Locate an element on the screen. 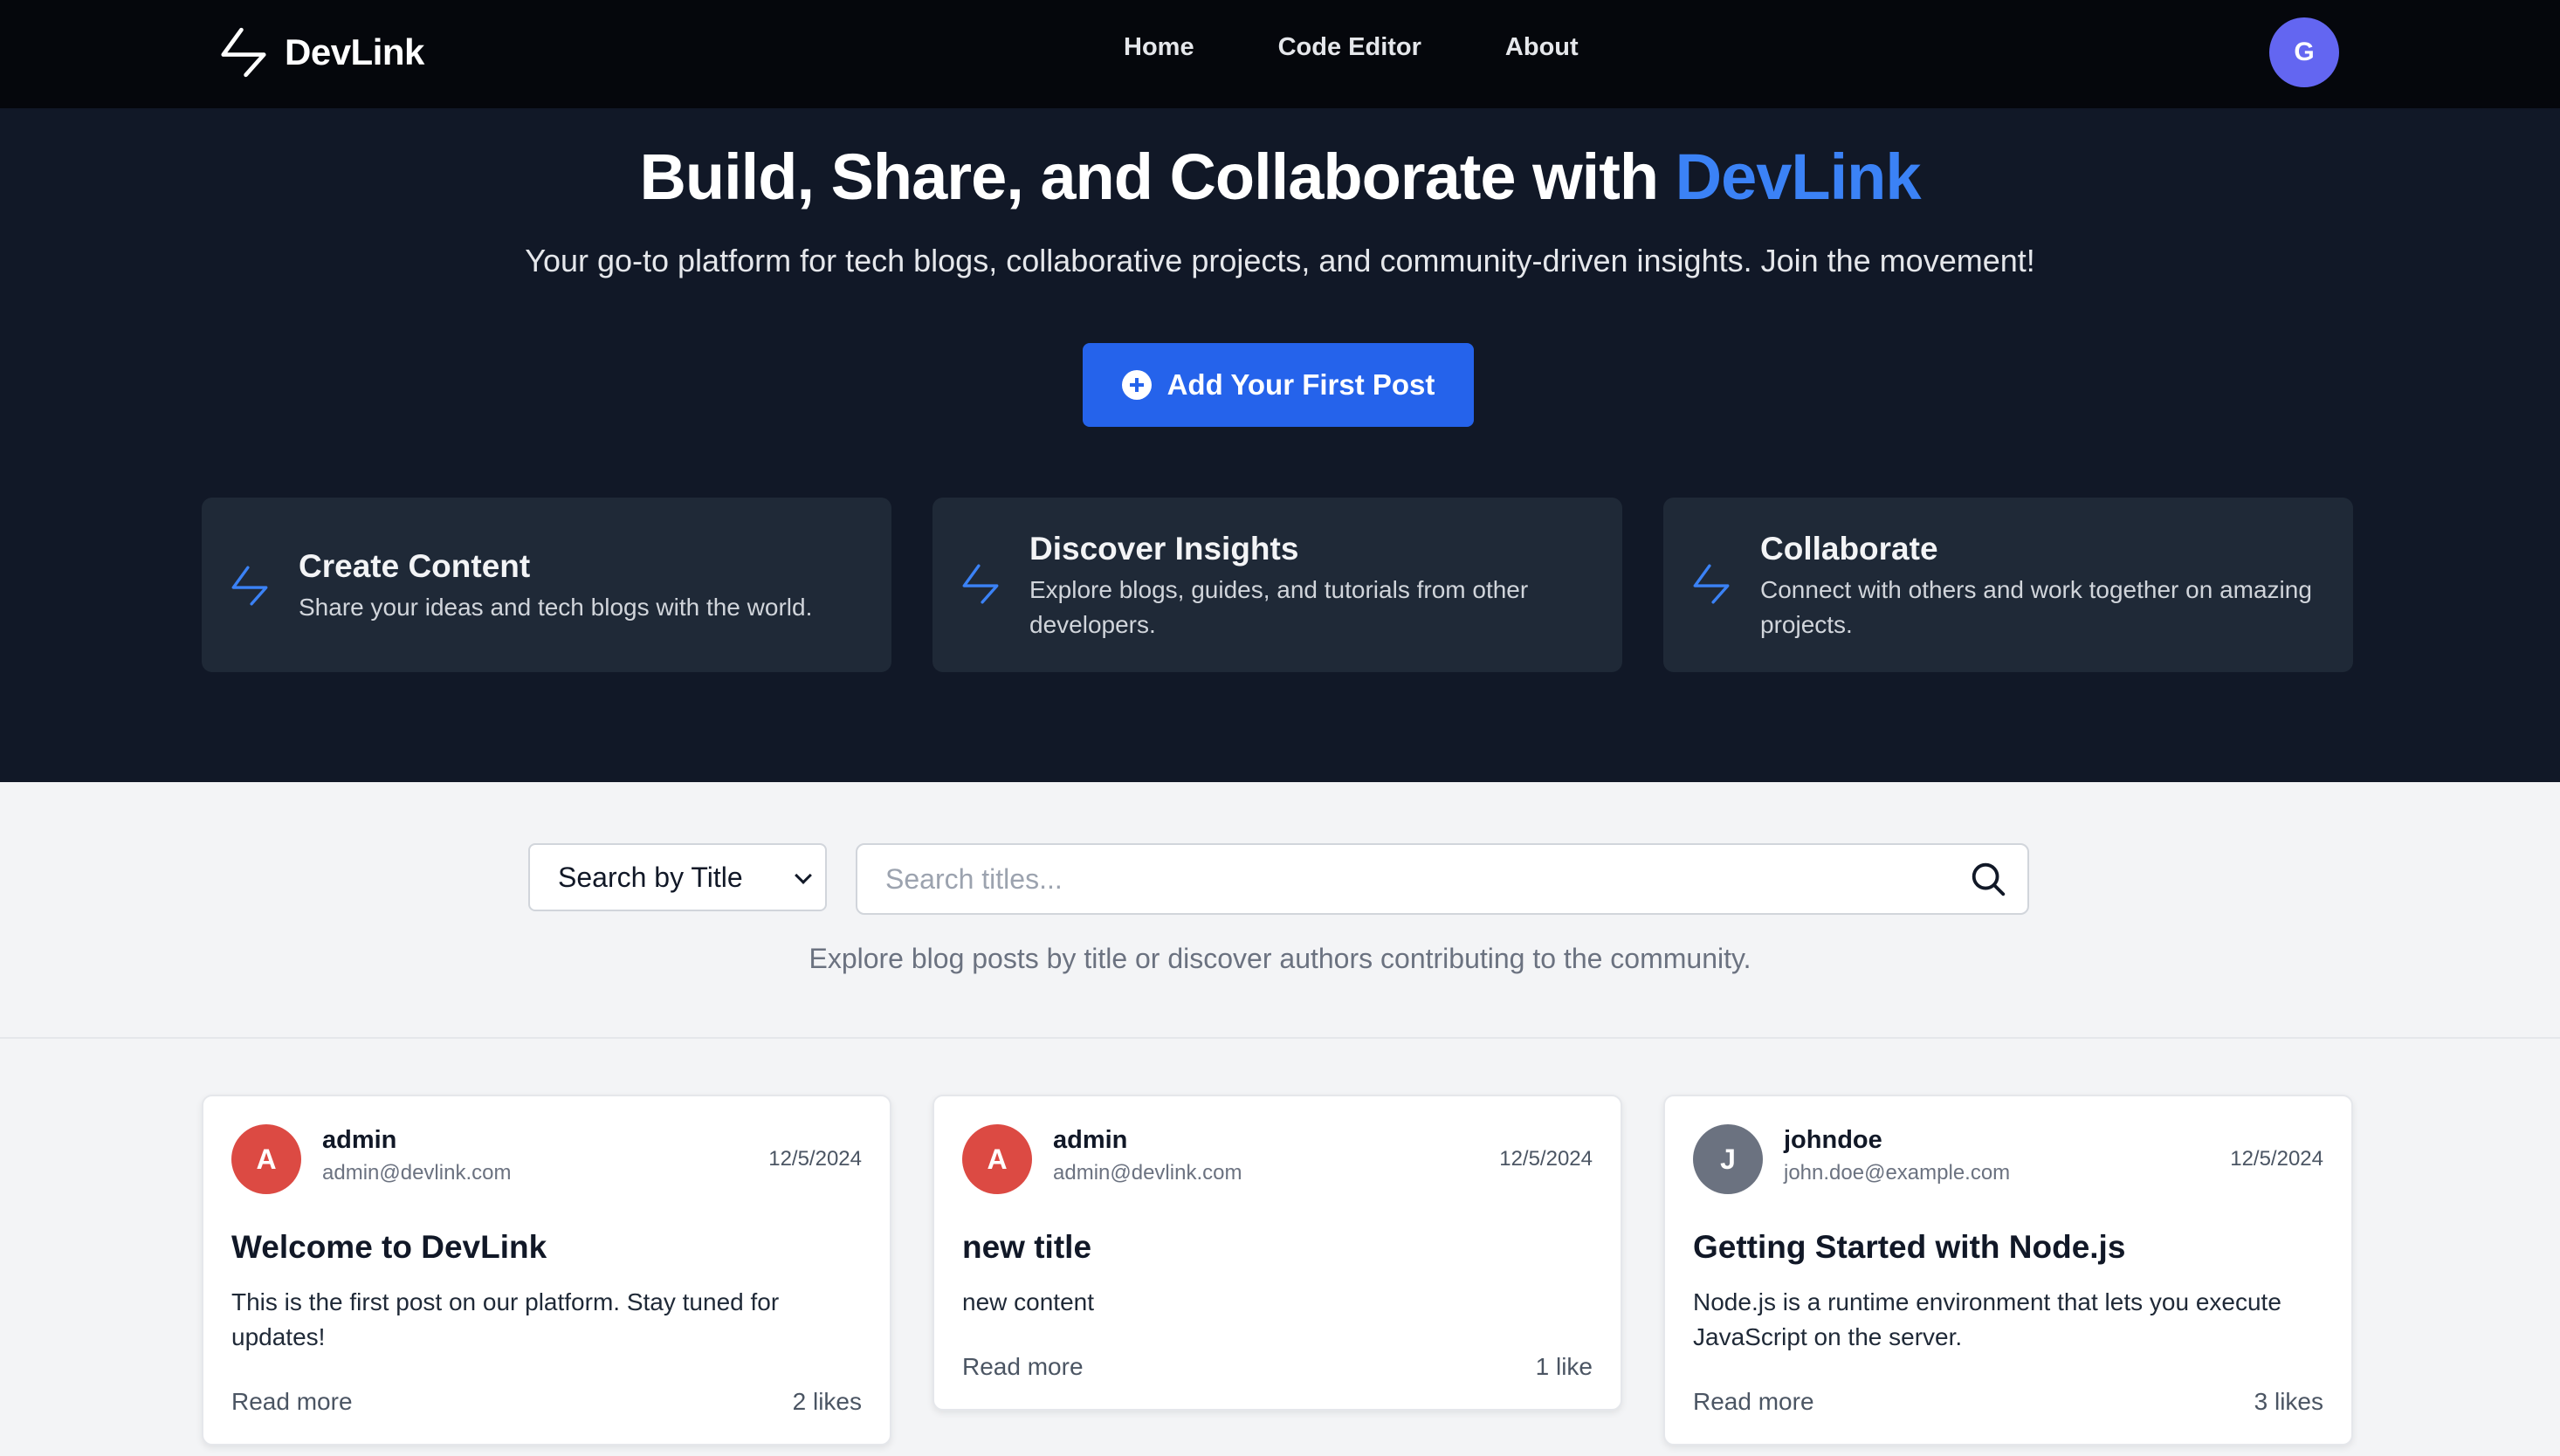 This screenshot has width=2560, height=1456. nav-link-about: About is located at coordinates (1542, 47).